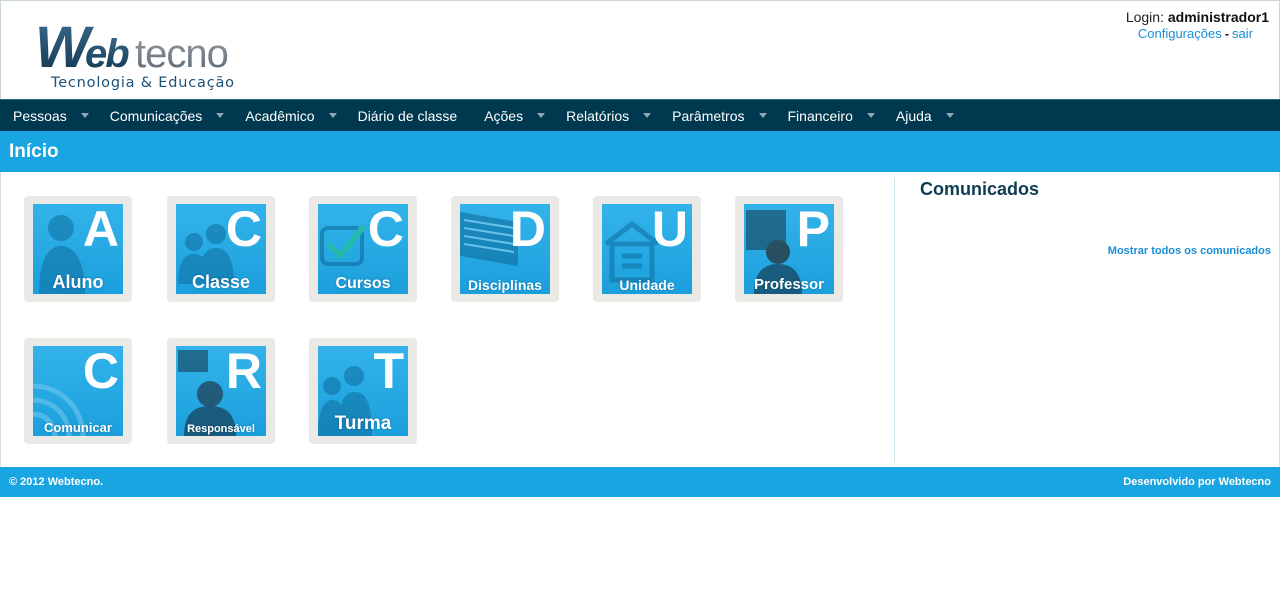 The height and width of the screenshot is (601, 1280). I want to click on menu-item-financeiro: Financeiro, so click(821, 115).